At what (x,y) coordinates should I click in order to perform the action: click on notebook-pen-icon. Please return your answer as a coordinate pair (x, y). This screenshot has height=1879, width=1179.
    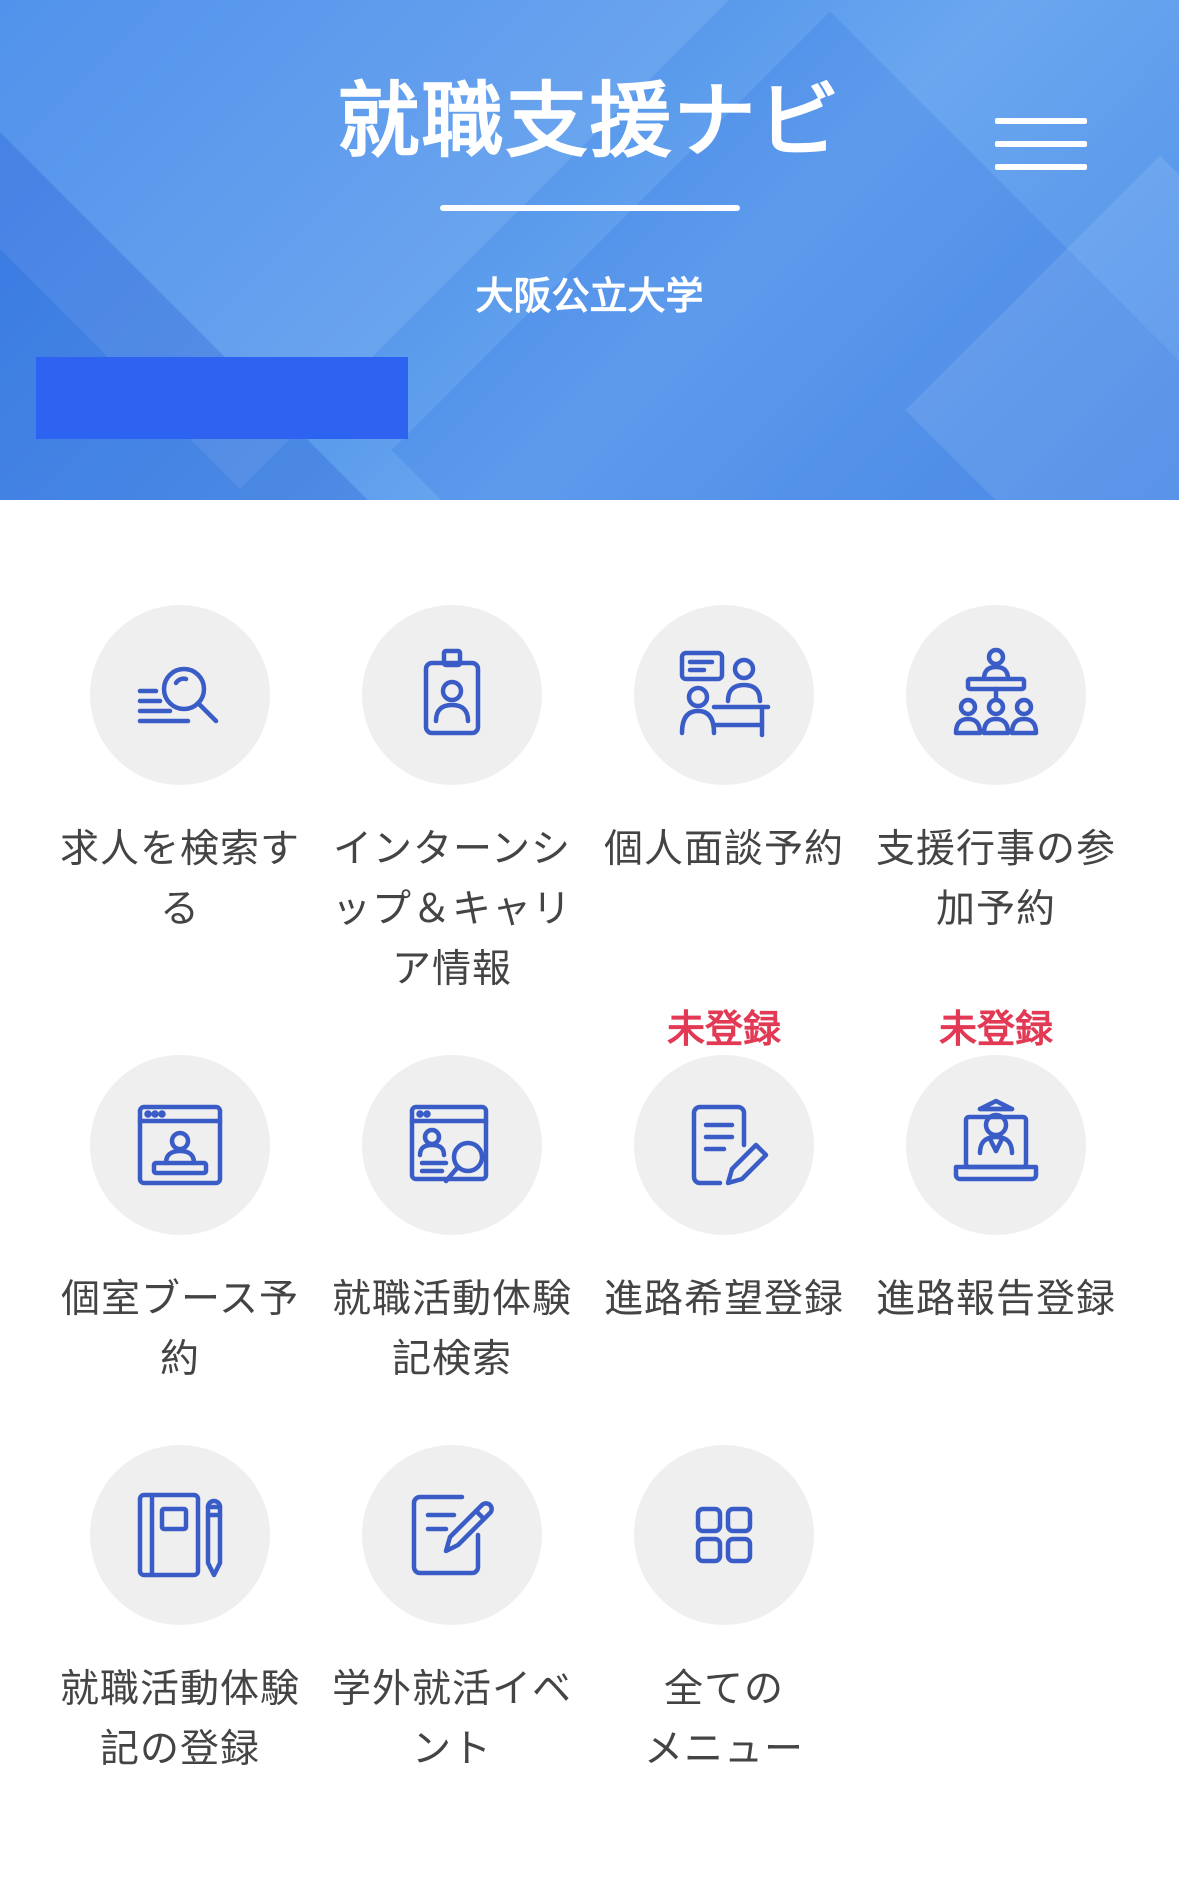
    Looking at the image, I should click on (180, 1535).